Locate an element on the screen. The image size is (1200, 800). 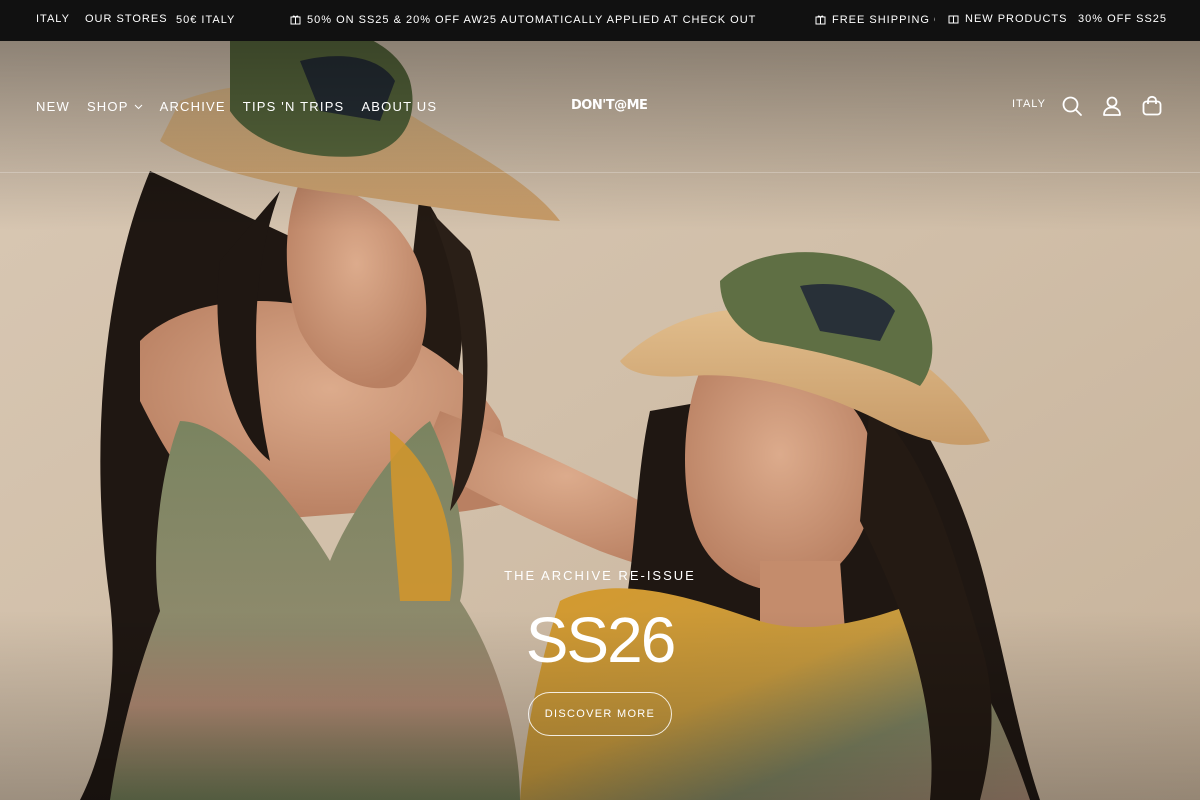
search-icon is located at coordinates (1072, 106).